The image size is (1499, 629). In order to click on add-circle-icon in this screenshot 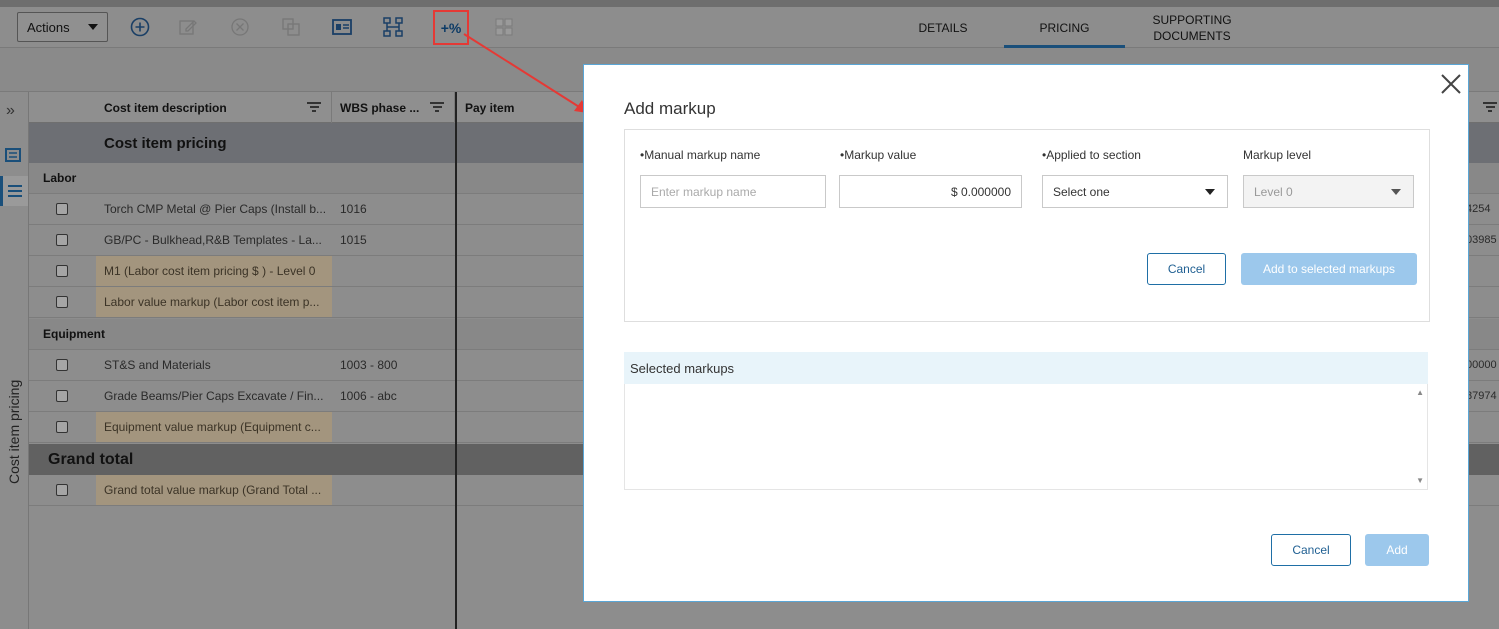, I will do `click(140, 27)`.